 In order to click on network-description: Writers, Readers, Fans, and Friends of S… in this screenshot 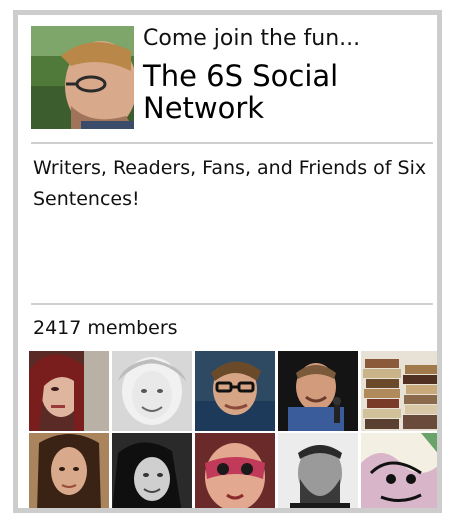, I will do `click(230, 183)`.